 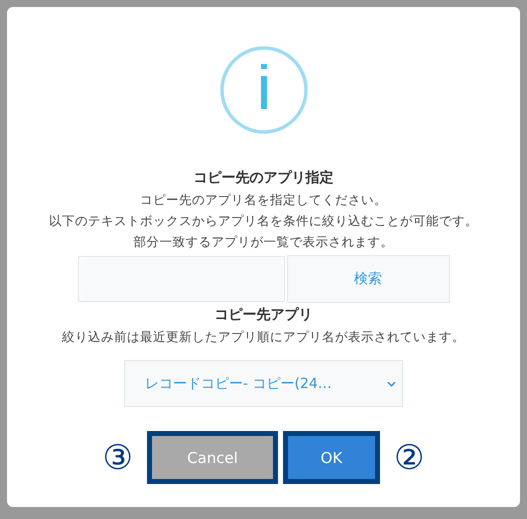 What do you see at coordinates (331, 457) in the screenshot?
I see `ok-button: OK` at bounding box center [331, 457].